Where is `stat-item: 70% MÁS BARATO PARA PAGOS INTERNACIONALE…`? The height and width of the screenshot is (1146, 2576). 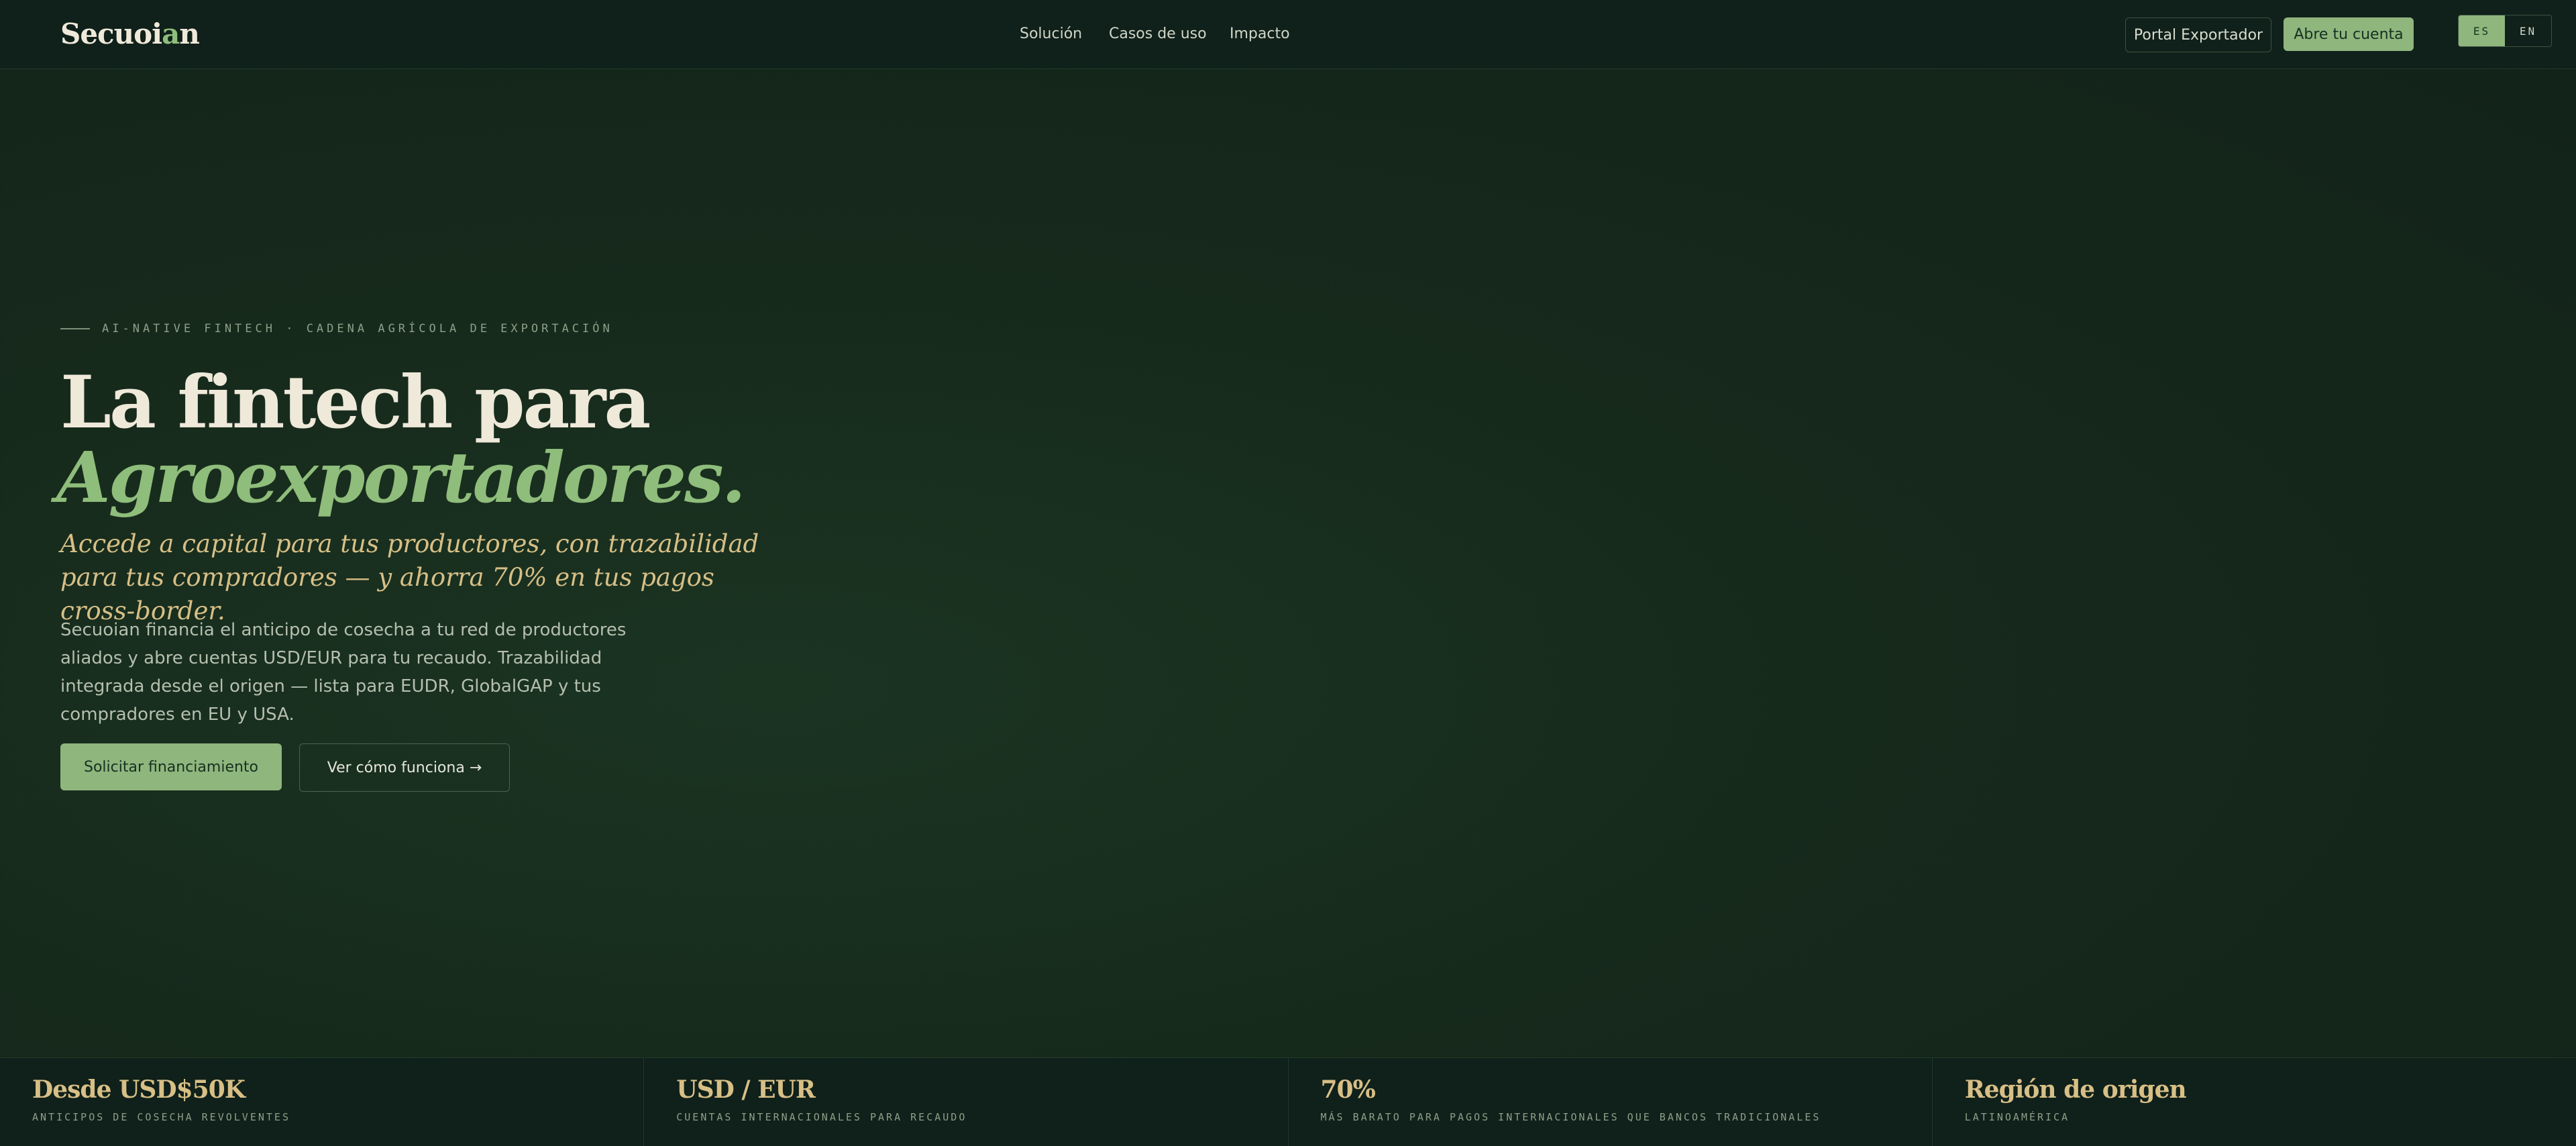
stat-item: 70% MÁS BARATO PARA PAGOS INTERNACIONALE… is located at coordinates (1611, 1102).